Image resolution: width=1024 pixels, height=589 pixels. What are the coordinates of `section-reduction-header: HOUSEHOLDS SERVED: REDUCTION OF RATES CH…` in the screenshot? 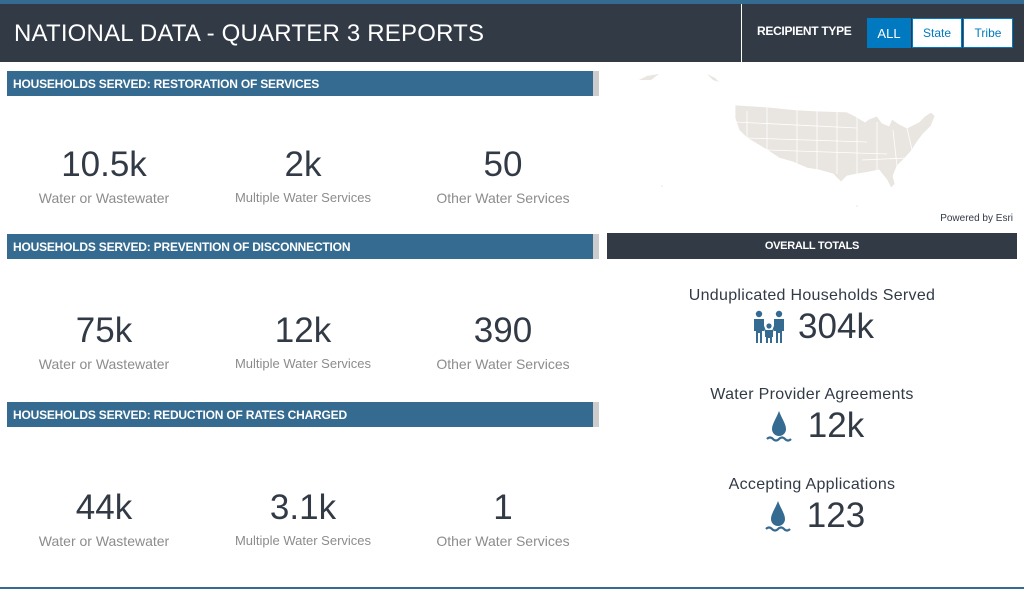 It's located at (303, 414).